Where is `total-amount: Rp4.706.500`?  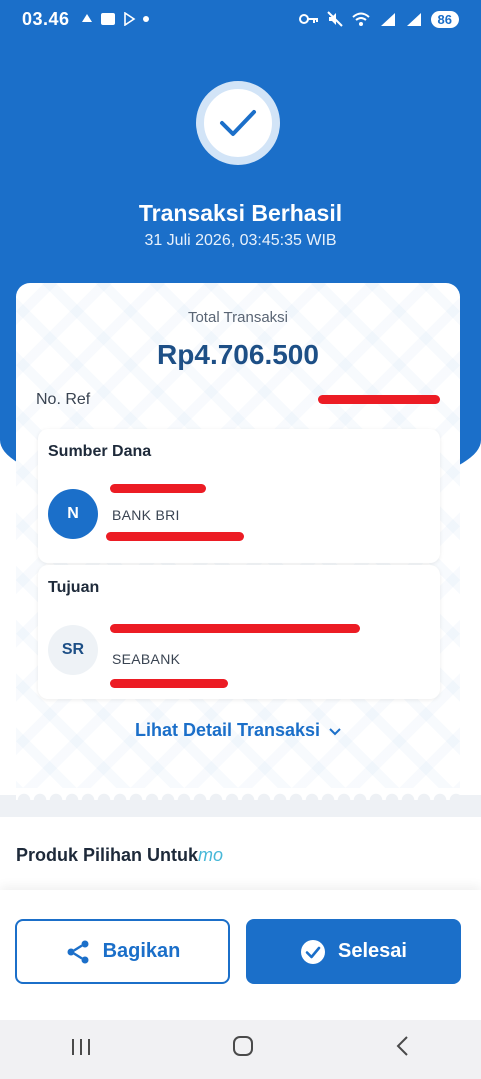
total-amount: Rp4.706.500 is located at coordinates (238, 354).